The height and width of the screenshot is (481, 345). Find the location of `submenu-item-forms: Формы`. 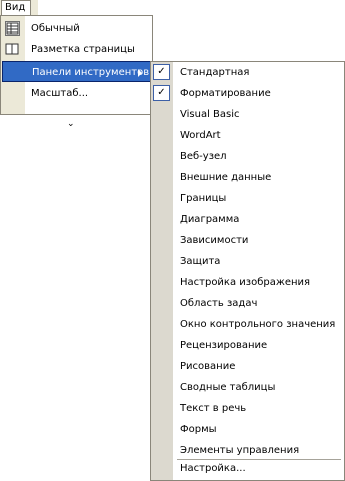

submenu-item-forms: Формы is located at coordinates (247, 429).